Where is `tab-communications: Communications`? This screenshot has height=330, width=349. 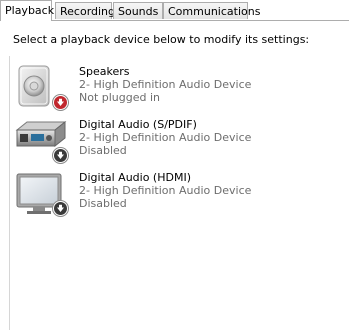 tab-communications: Communications is located at coordinates (211, 10).